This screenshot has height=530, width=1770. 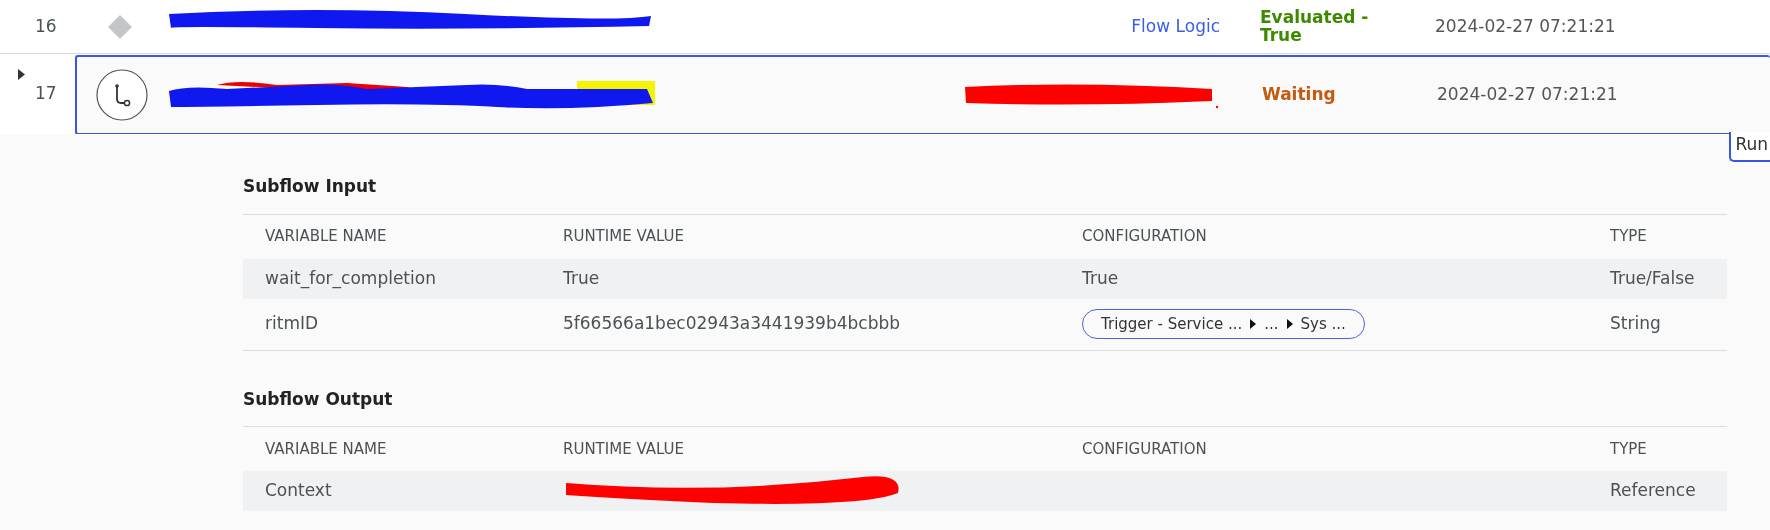 What do you see at coordinates (922, 95) in the screenshot?
I see `selected-row: Waiting 2024-02-27 07:21:21` at bounding box center [922, 95].